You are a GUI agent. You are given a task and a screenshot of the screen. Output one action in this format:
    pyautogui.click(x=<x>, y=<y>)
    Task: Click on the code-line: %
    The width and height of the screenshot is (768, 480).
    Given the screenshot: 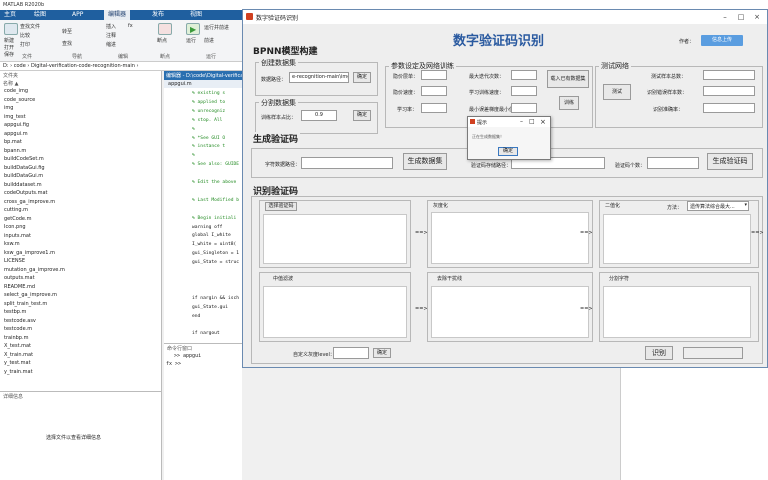 What is the action you would take?
    pyautogui.click(x=193, y=155)
    